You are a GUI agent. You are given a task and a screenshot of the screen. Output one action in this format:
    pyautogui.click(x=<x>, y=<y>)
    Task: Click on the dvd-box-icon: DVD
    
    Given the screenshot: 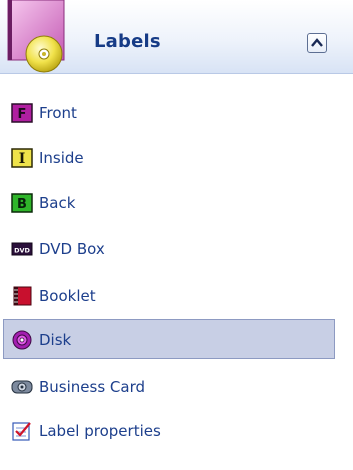 What is the action you would take?
    pyautogui.click(x=22, y=249)
    